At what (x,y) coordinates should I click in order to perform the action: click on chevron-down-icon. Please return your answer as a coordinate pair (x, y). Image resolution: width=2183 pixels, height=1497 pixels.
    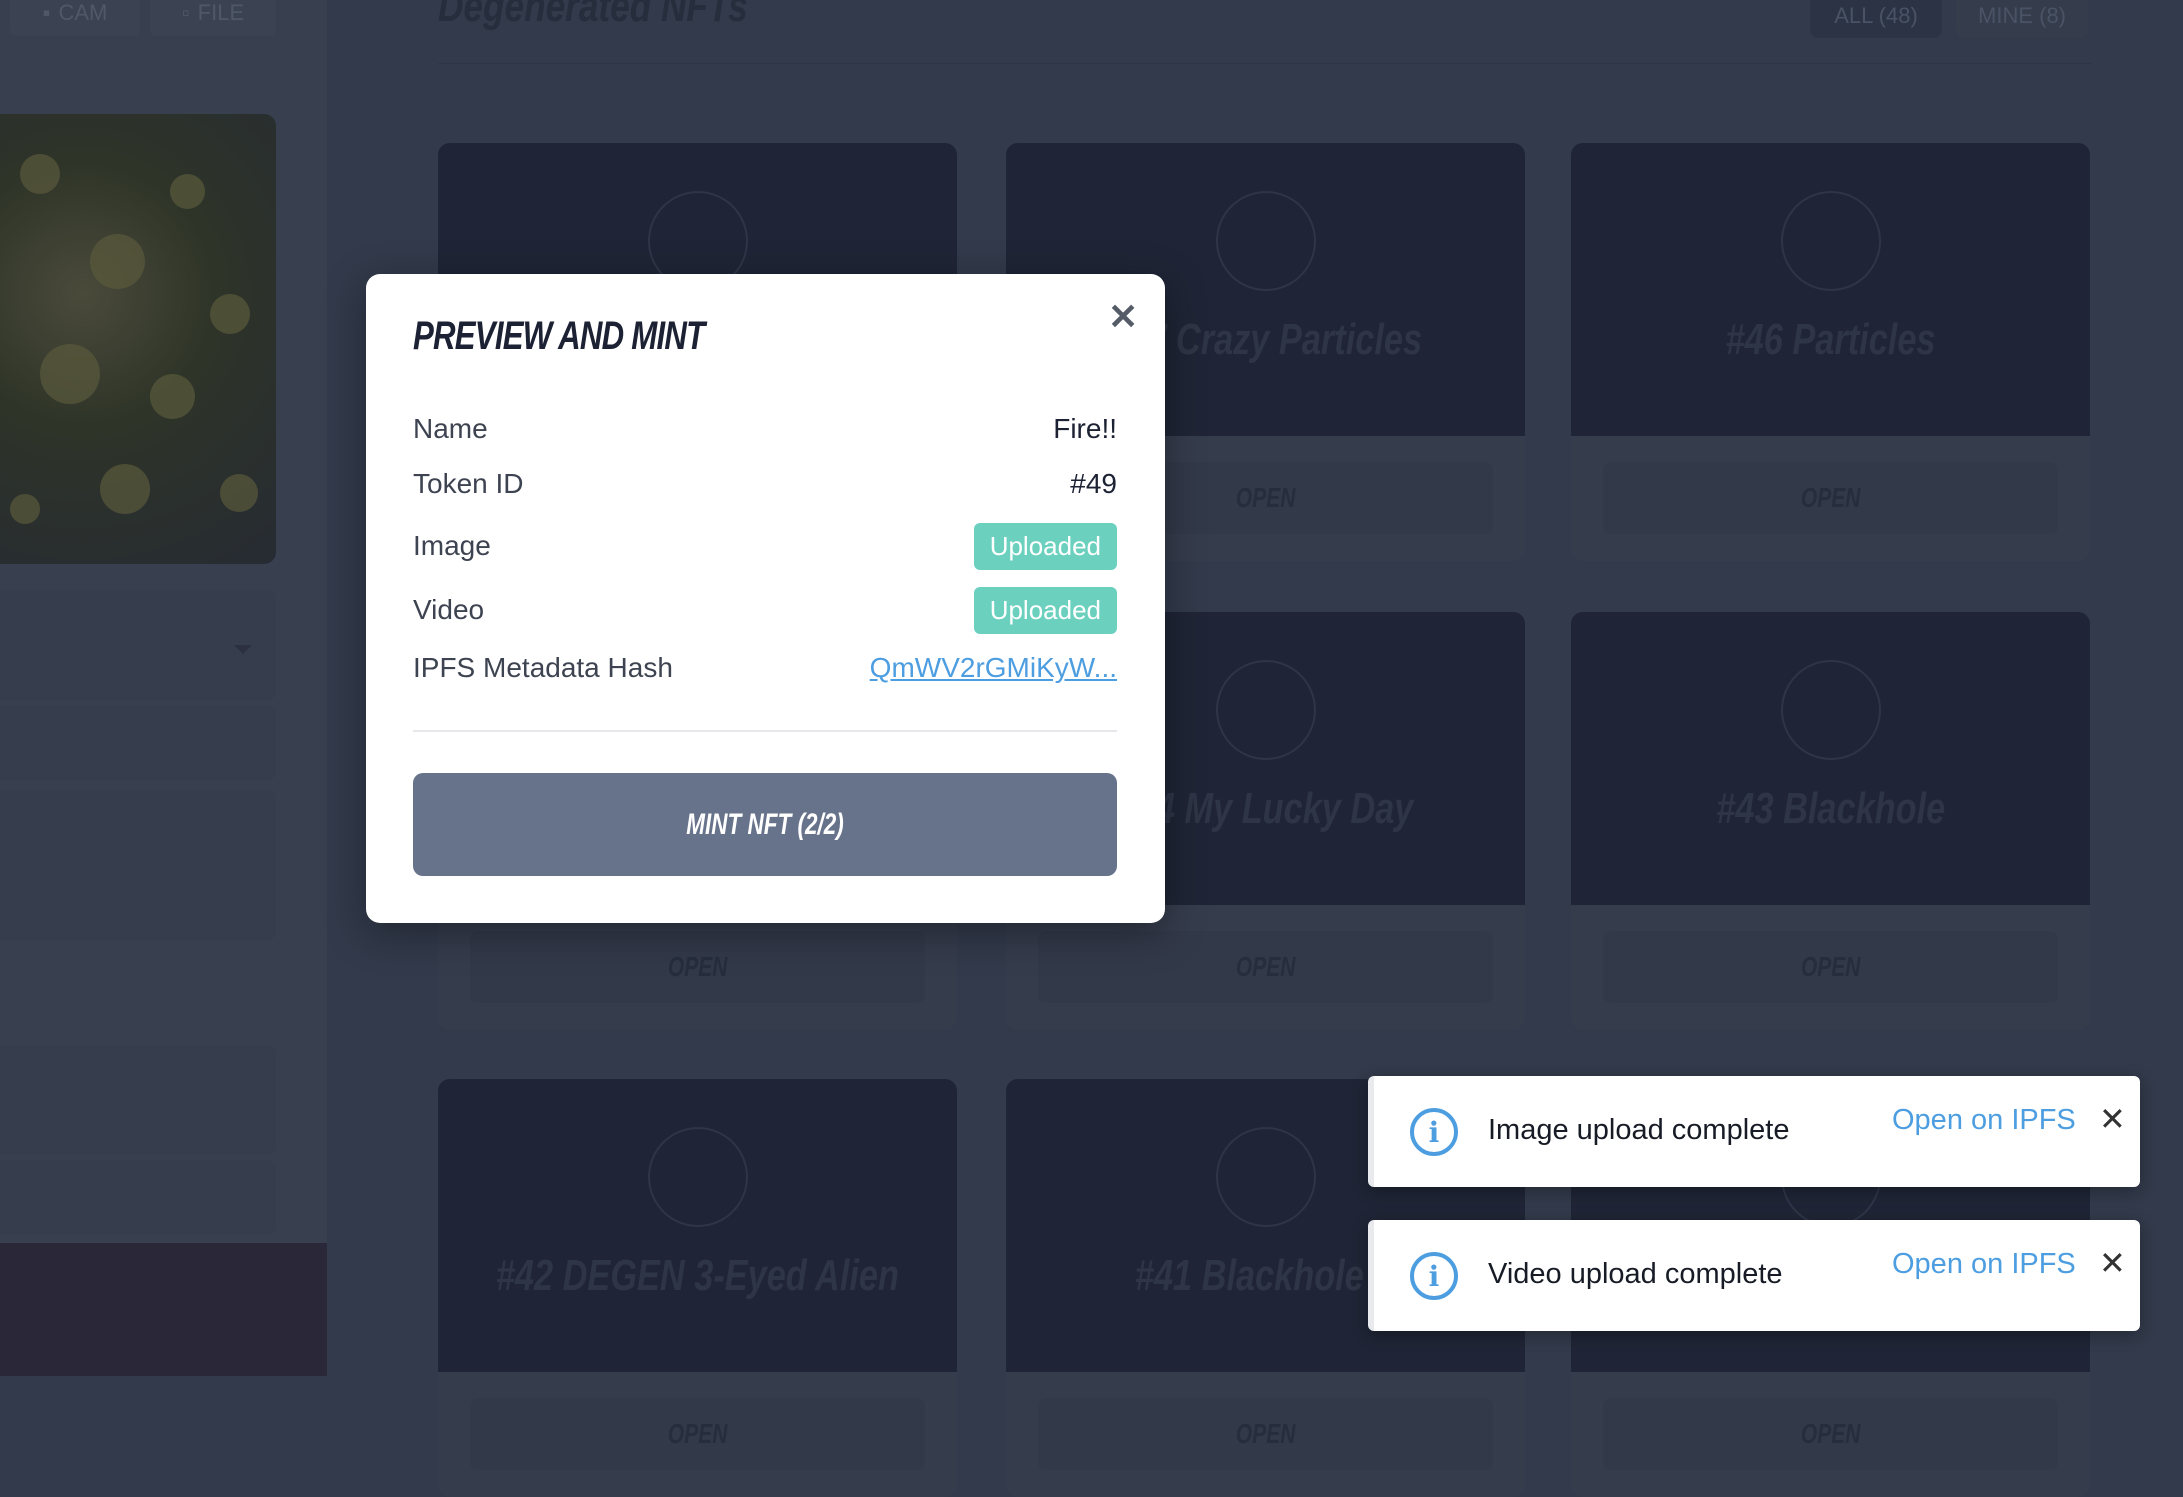
    Looking at the image, I should click on (243, 649).